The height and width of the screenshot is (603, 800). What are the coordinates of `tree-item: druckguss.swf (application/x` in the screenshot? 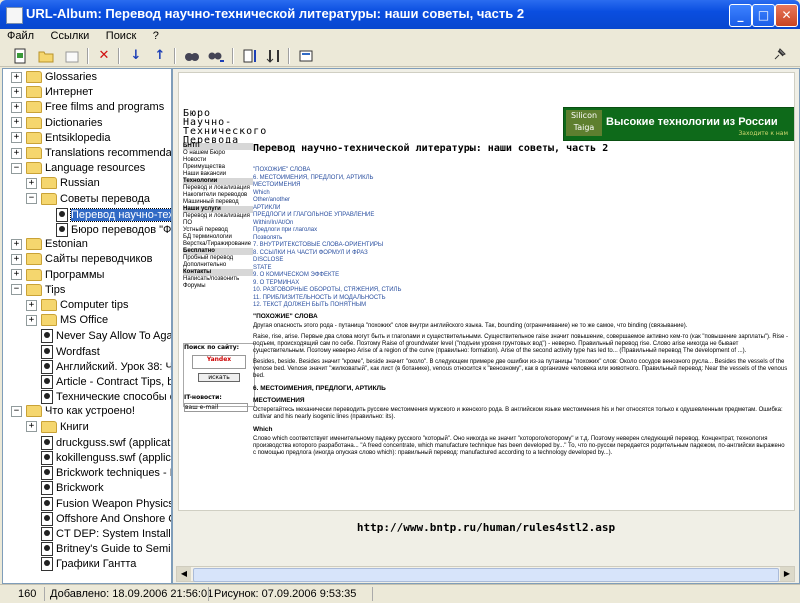 It's located at (98, 442).